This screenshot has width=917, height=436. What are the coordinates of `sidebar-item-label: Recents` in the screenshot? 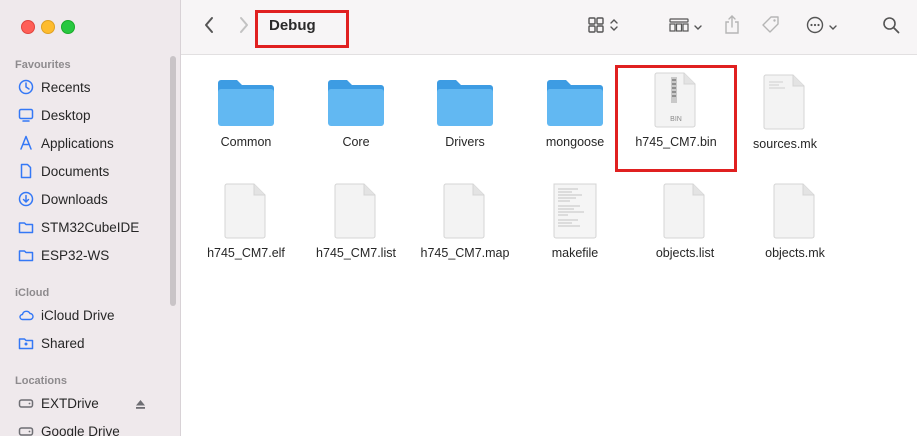 It's located at (66, 87).